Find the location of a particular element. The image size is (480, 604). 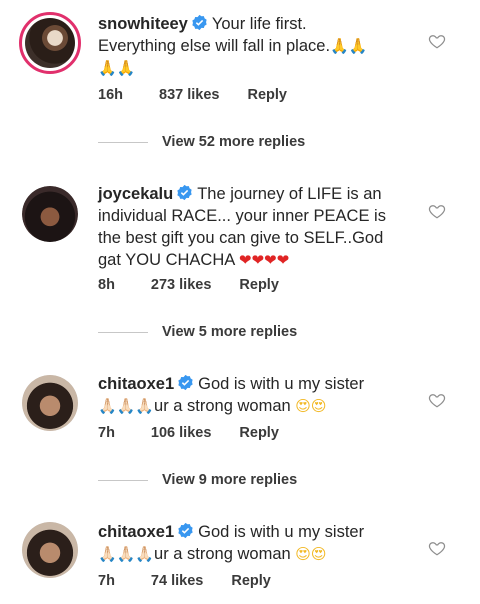

likes-count: 106 likes is located at coordinates (181, 433).